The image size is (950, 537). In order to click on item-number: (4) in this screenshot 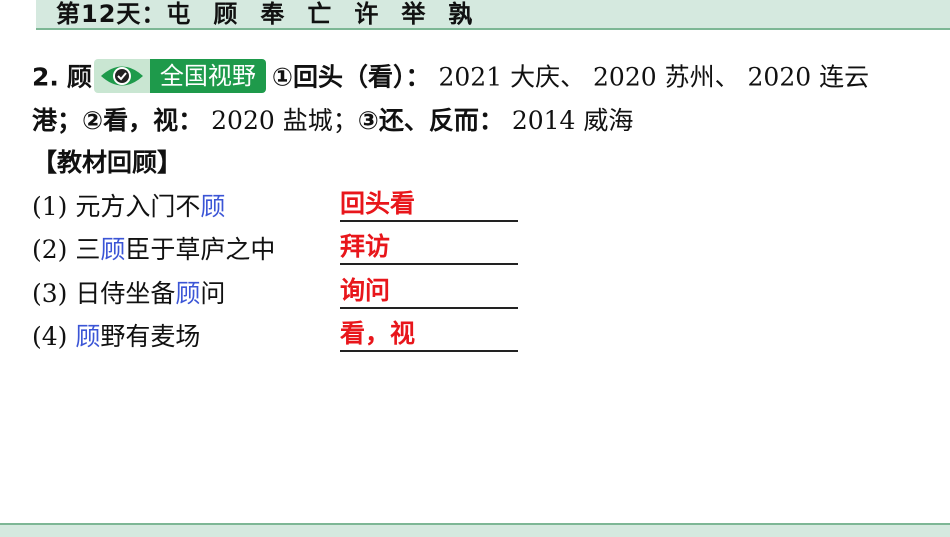, I will do `click(54, 336)`.